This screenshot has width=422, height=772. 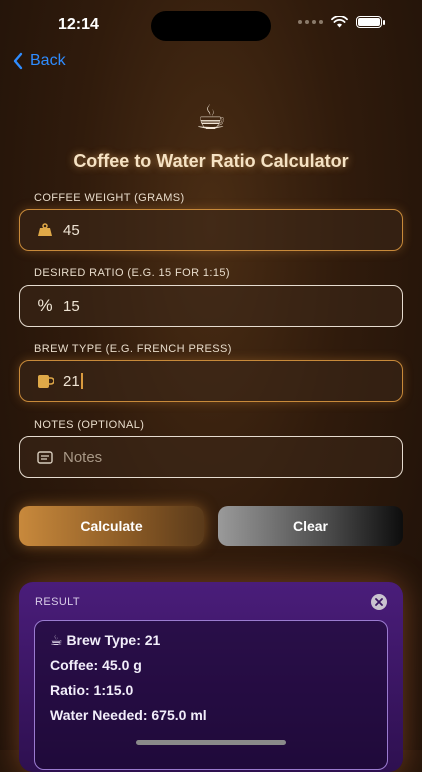 What do you see at coordinates (57, 602) in the screenshot?
I see `result-label: RESULT` at bounding box center [57, 602].